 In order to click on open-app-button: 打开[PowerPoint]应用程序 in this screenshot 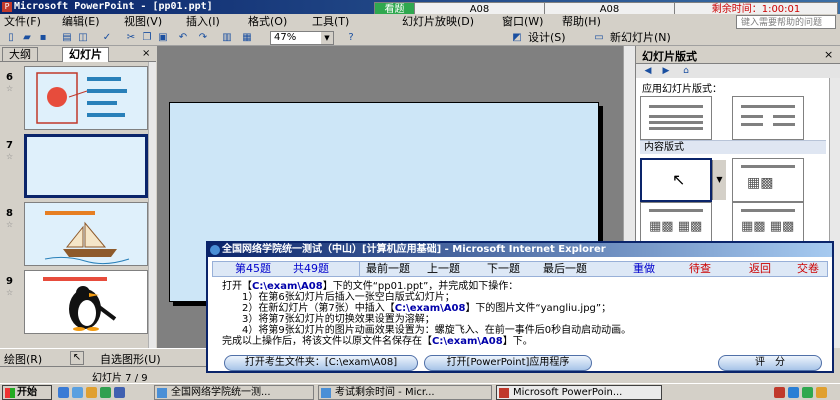, I will do `click(508, 363)`.